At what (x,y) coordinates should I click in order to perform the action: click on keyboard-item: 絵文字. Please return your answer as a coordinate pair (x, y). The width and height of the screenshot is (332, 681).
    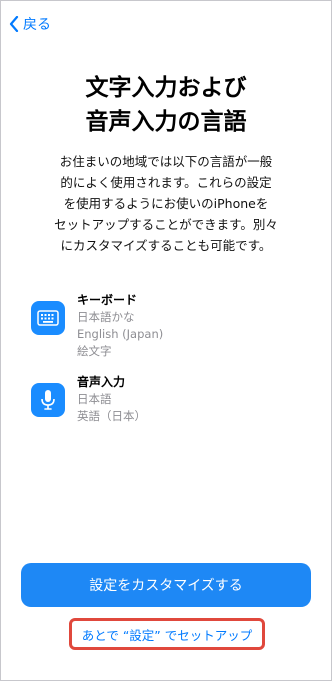
    Looking at the image, I should click on (94, 351).